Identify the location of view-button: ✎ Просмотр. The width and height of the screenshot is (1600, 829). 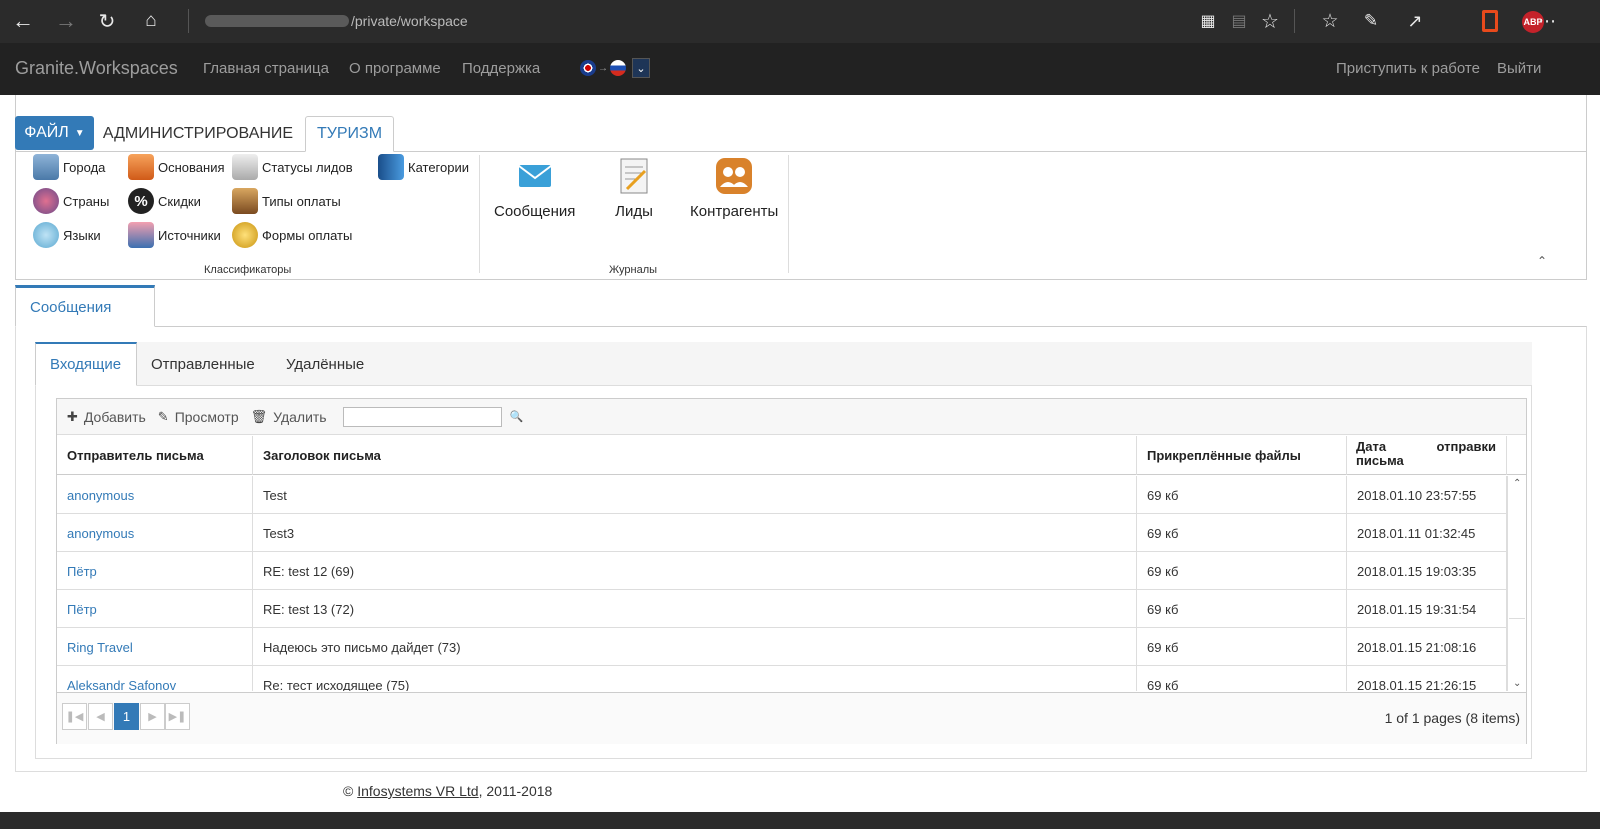
(198, 417).